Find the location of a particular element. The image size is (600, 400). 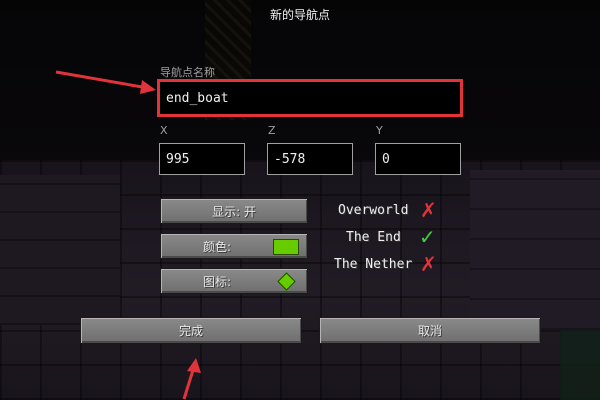

z-coordinate-input: -578 is located at coordinates (310, 159).